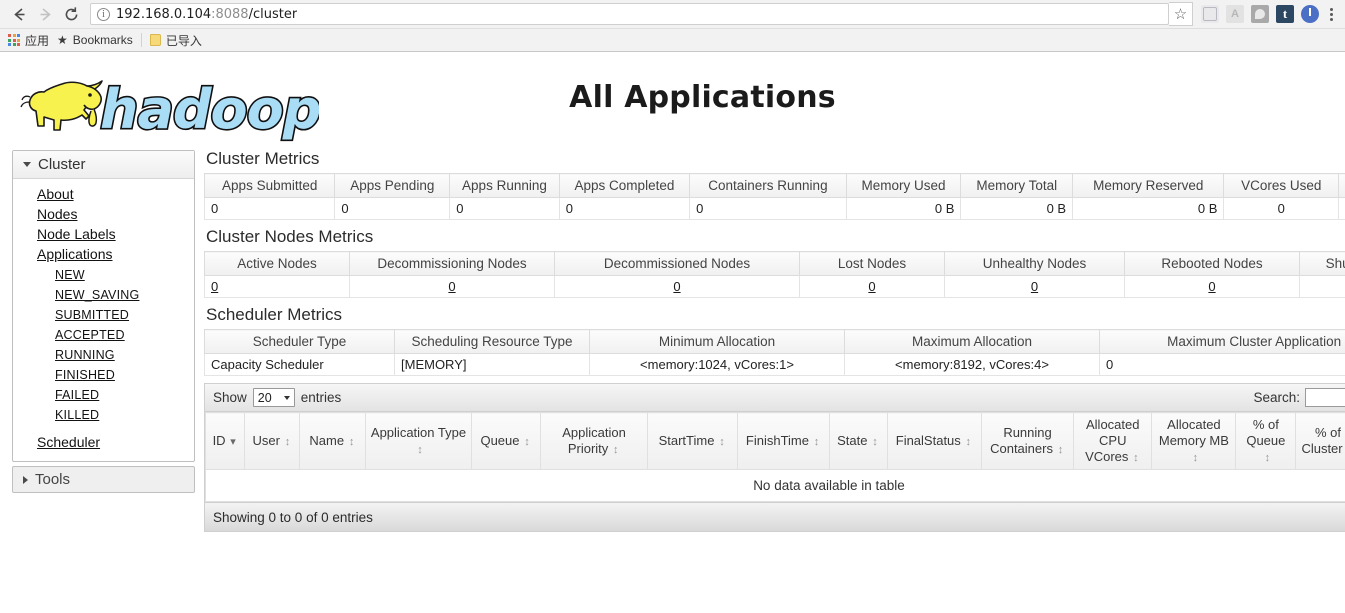 This screenshot has width=1345, height=613. What do you see at coordinates (1325, 397) in the screenshot?
I see `search-input` at bounding box center [1325, 397].